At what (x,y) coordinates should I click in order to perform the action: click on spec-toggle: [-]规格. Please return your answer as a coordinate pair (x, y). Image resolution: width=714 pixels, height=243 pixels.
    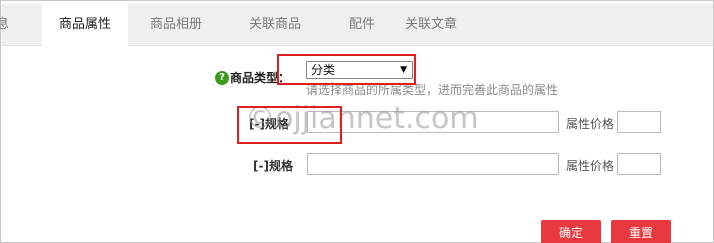
    Looking at the image, I should click on (273, 165).